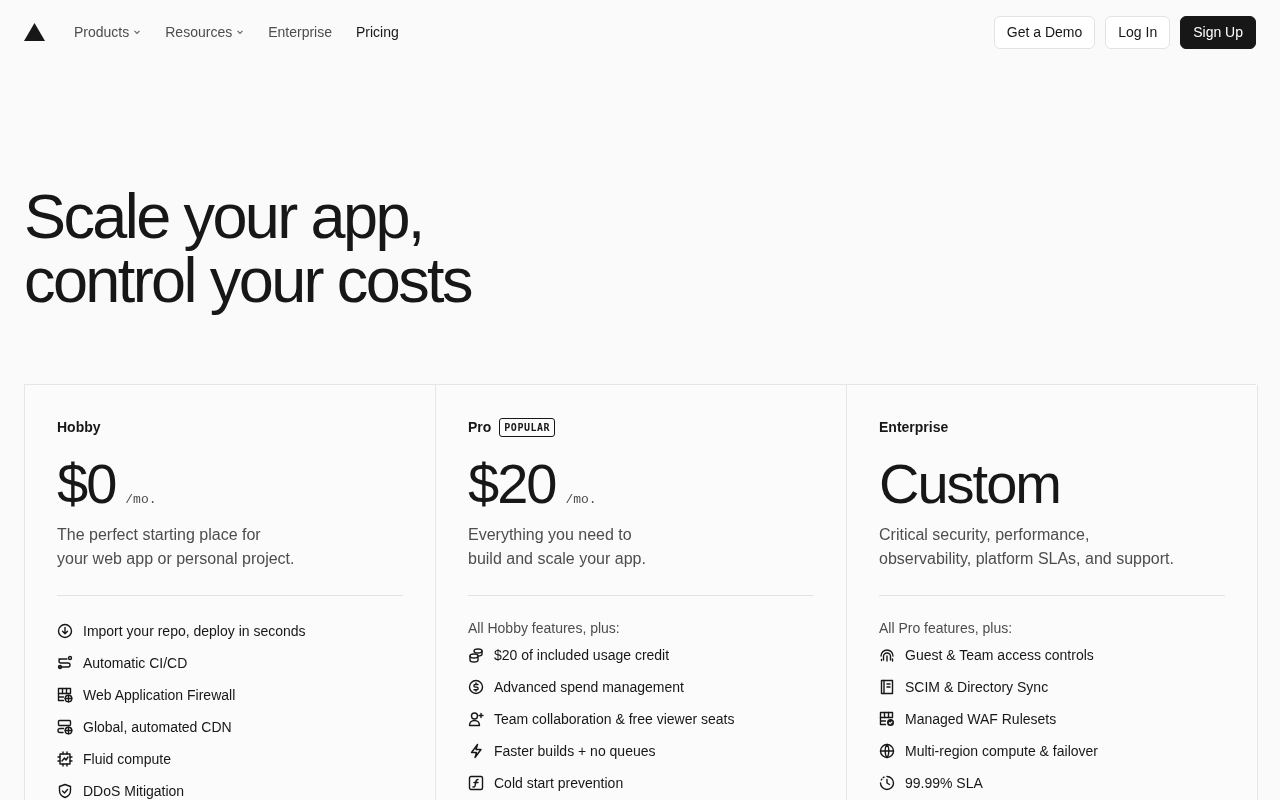  I want to click on features-intro: All Hobby features, plus:, so click(544, 629).